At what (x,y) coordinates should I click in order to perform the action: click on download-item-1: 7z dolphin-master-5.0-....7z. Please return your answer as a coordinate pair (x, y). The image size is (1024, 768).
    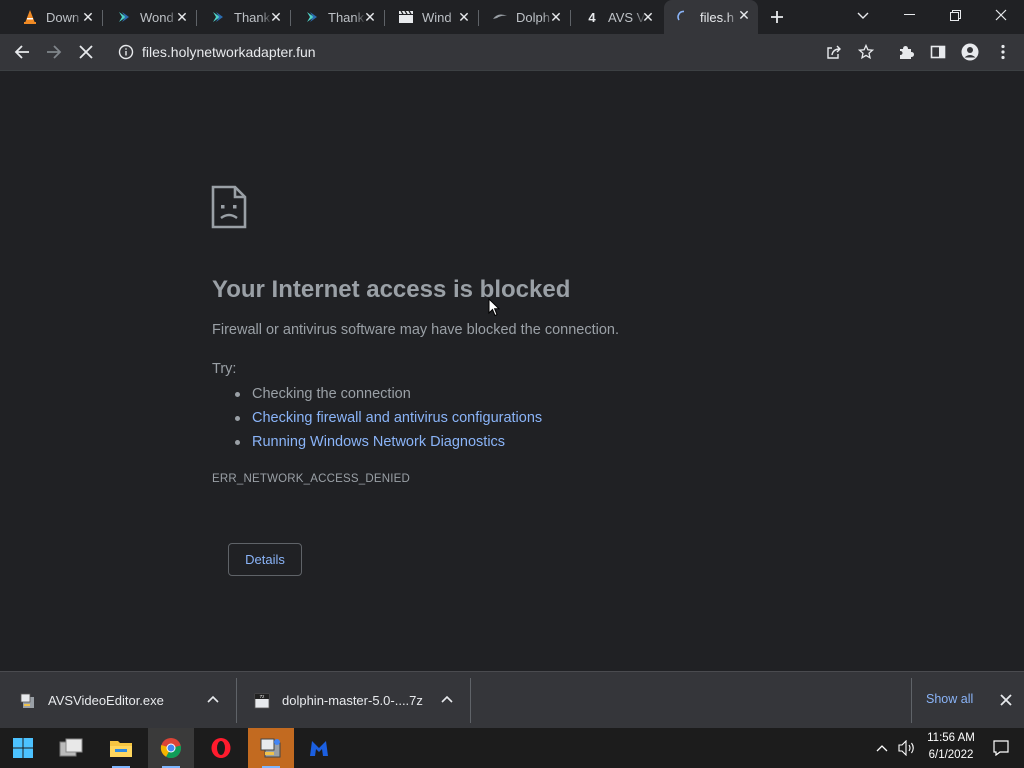
    Looking at the image, I should click on (362, 700).